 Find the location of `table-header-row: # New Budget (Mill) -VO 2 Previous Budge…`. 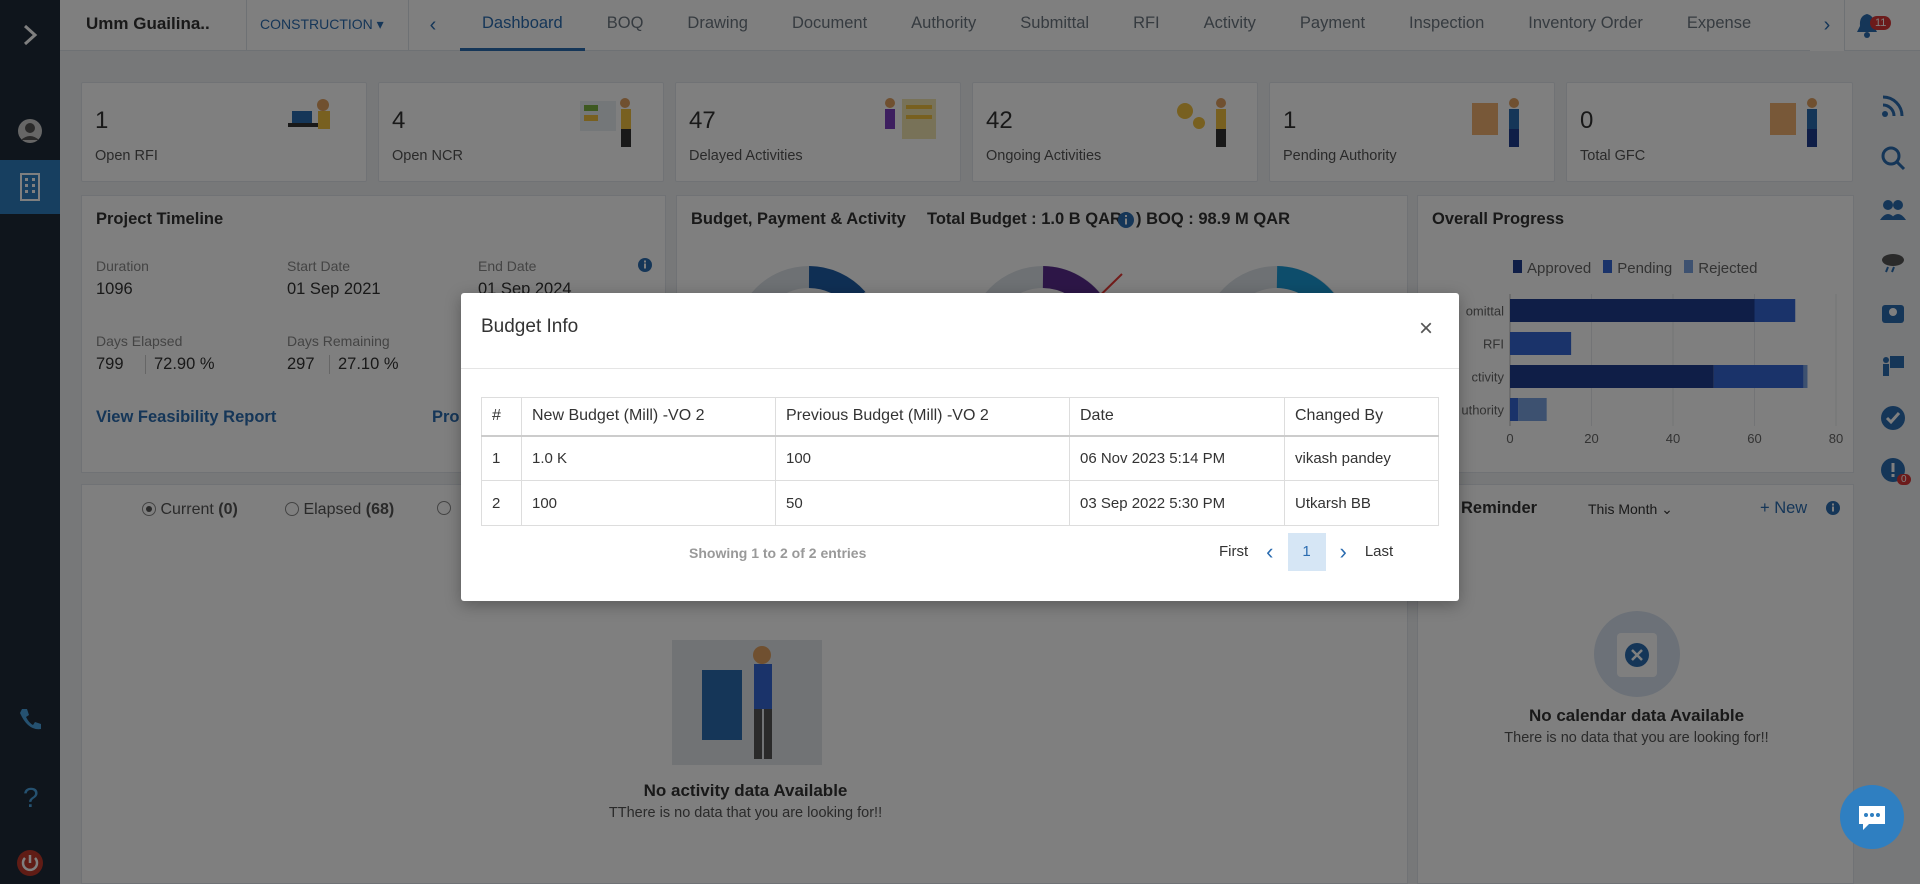

table-header-row: # New Budget (Mill) -VO 2 Previous Budge… is located at coordinates (960, 417).